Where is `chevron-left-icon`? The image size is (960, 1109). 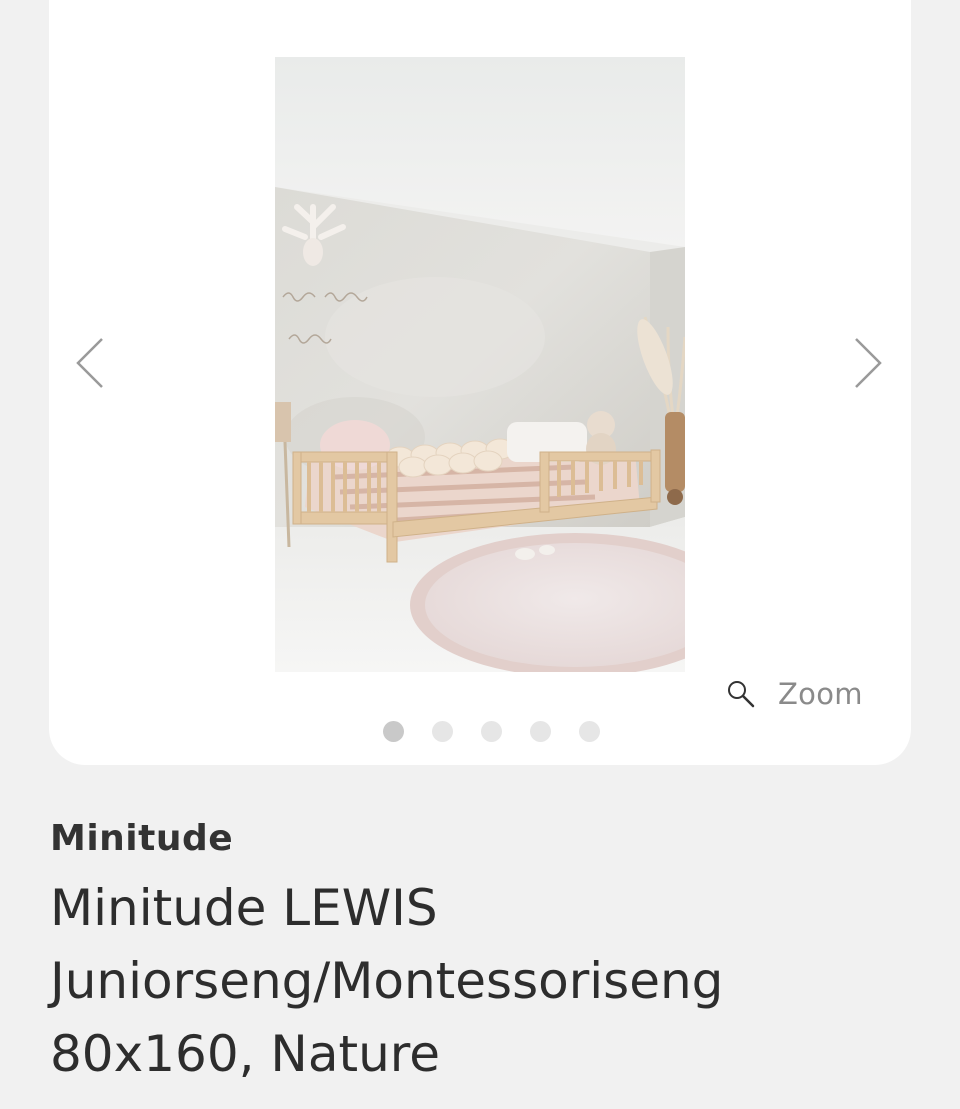
chevron-left-icon is located at coordinates (89, 363).